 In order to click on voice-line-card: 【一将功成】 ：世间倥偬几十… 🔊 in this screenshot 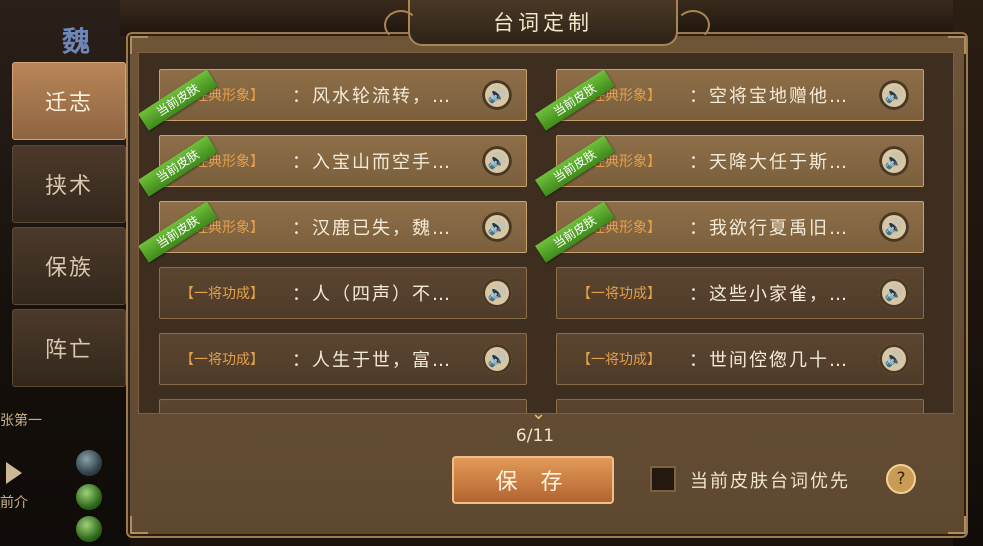, I will do `click(740, 359)`.